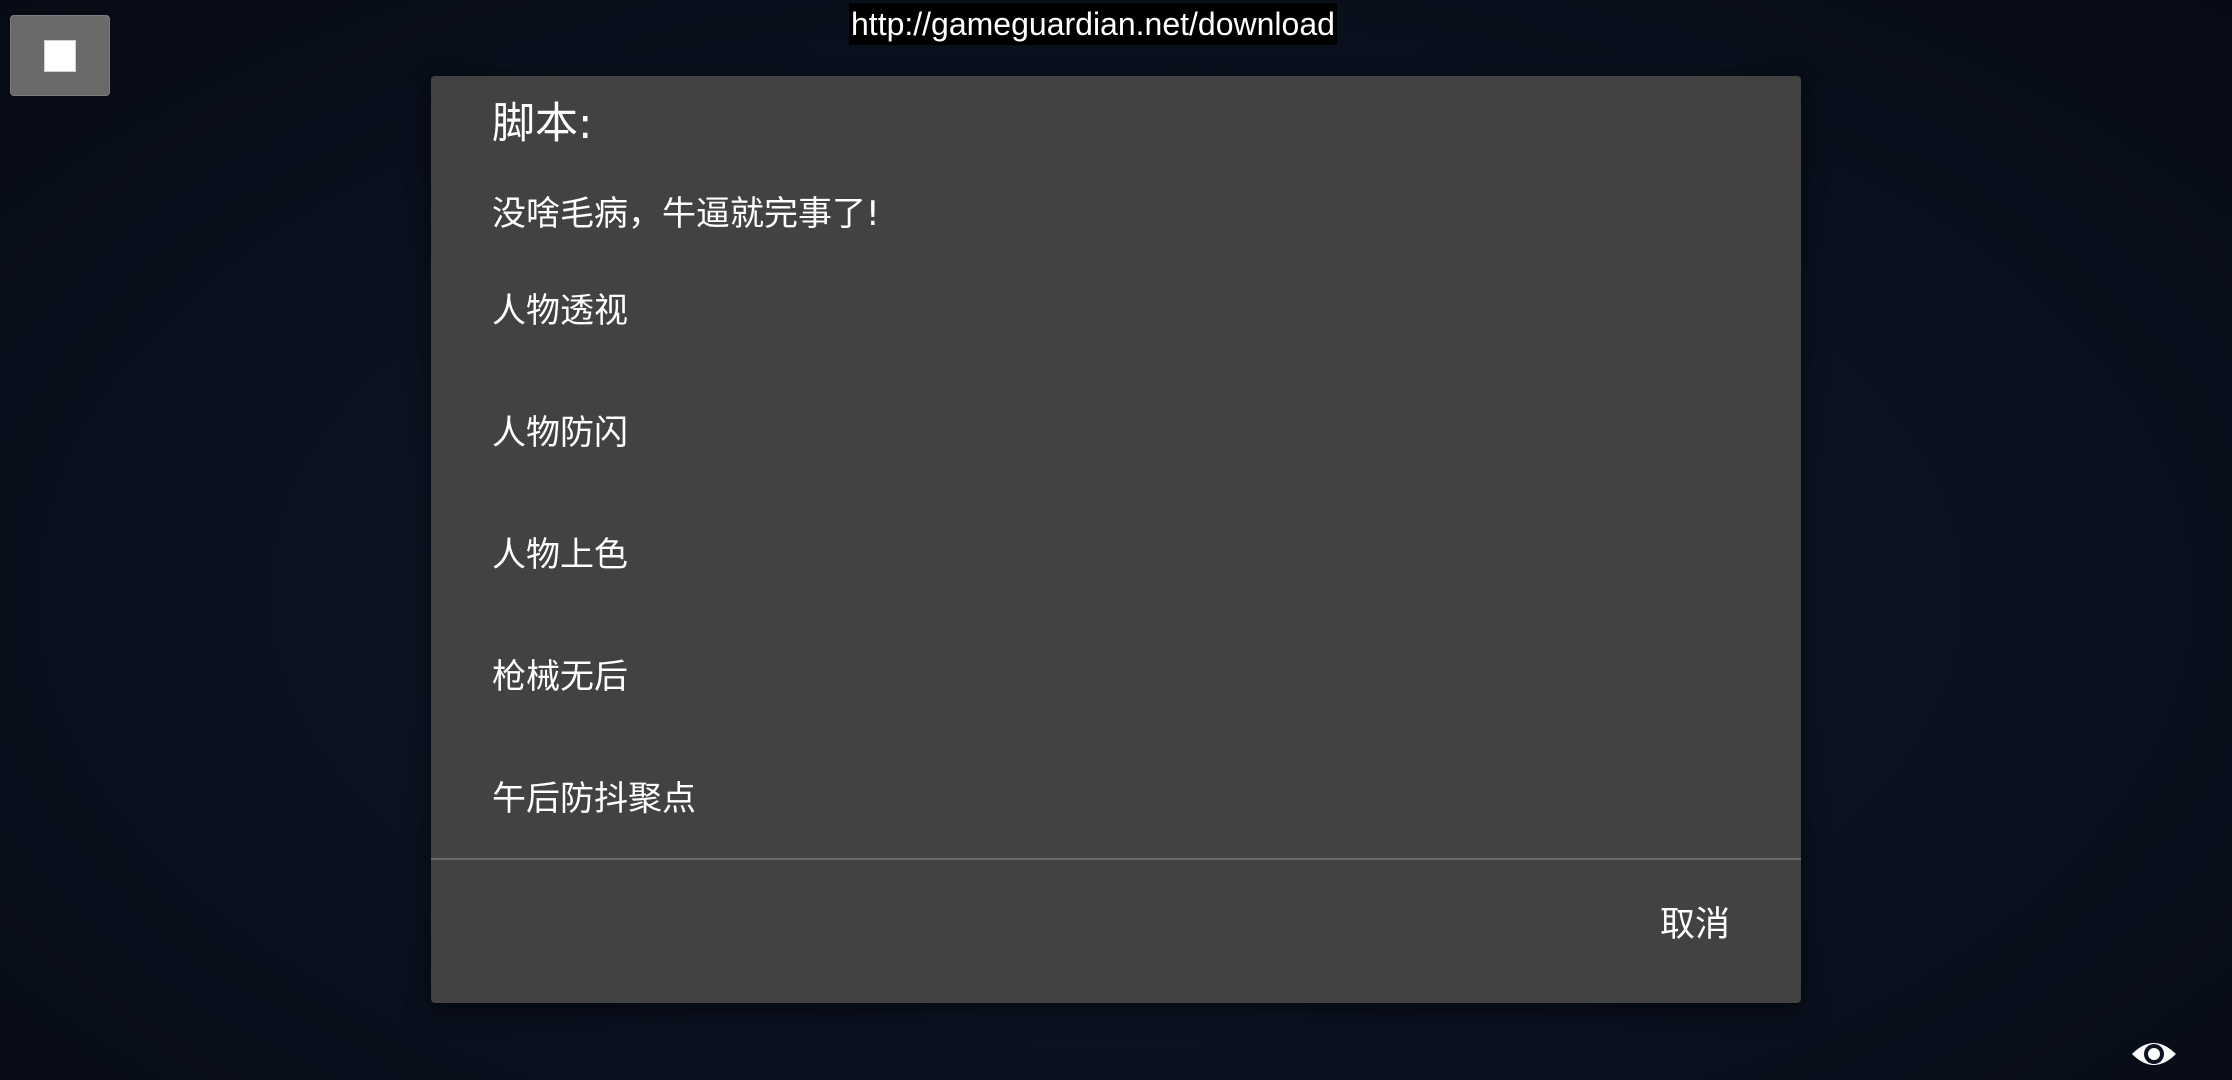 The image size is (2232, 1080). Describe the element at coordinates (2154, 1054) in the screenshot. I see `eye-icon` at that location.